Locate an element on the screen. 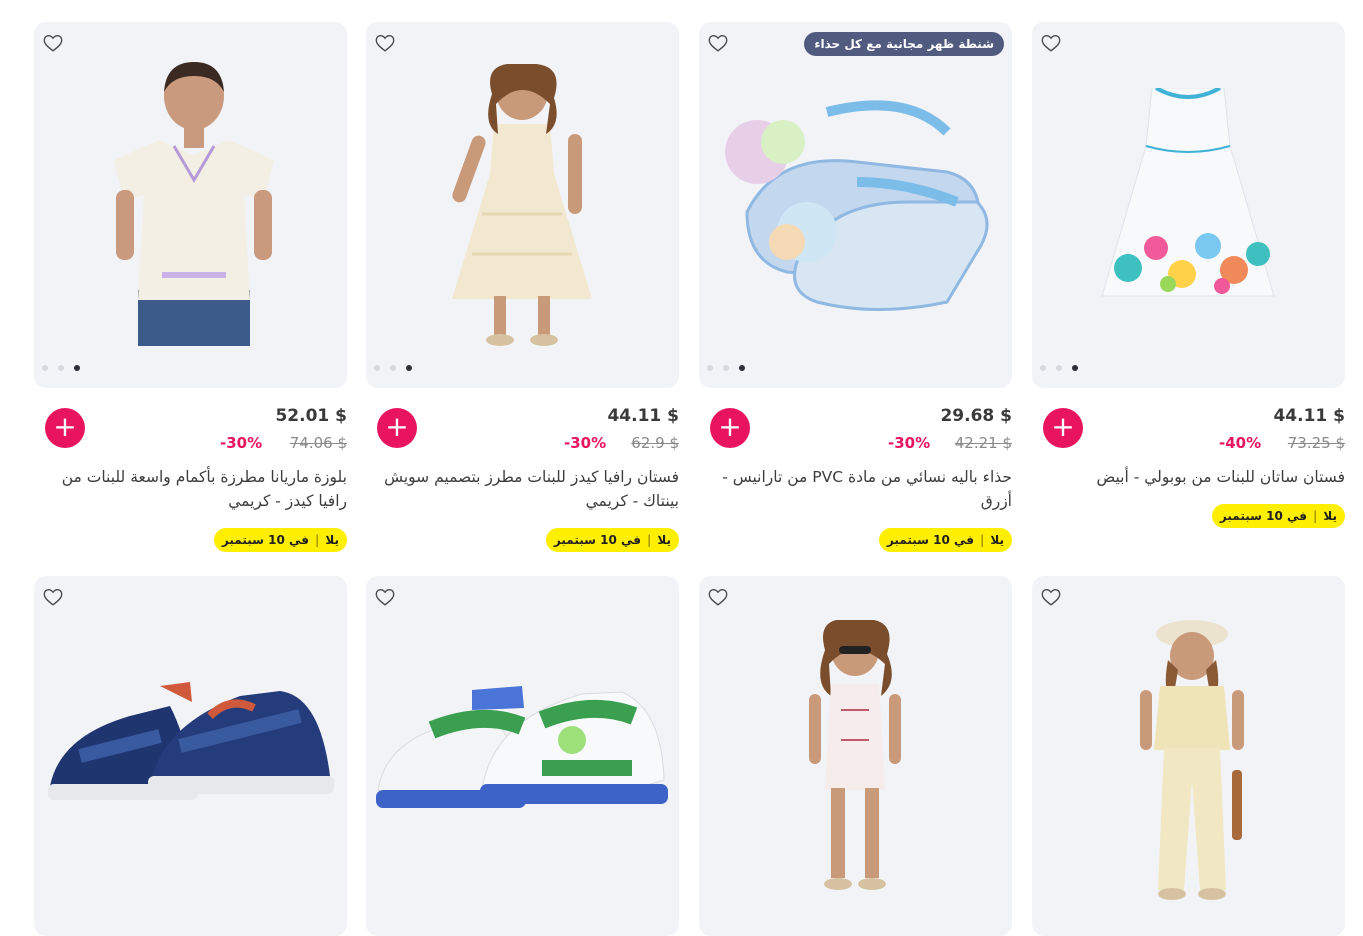 The image size is (1363, 936). discount-badge: -40% is located at coordinates (1240, 443).